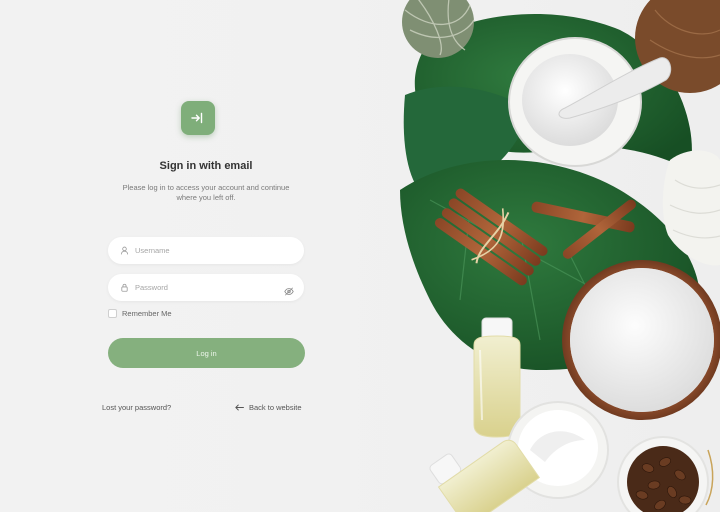  What do you see at coordinates (289, 289) in the screenshot?
I see `eye-off-icon` at bounding box center [289, 289].